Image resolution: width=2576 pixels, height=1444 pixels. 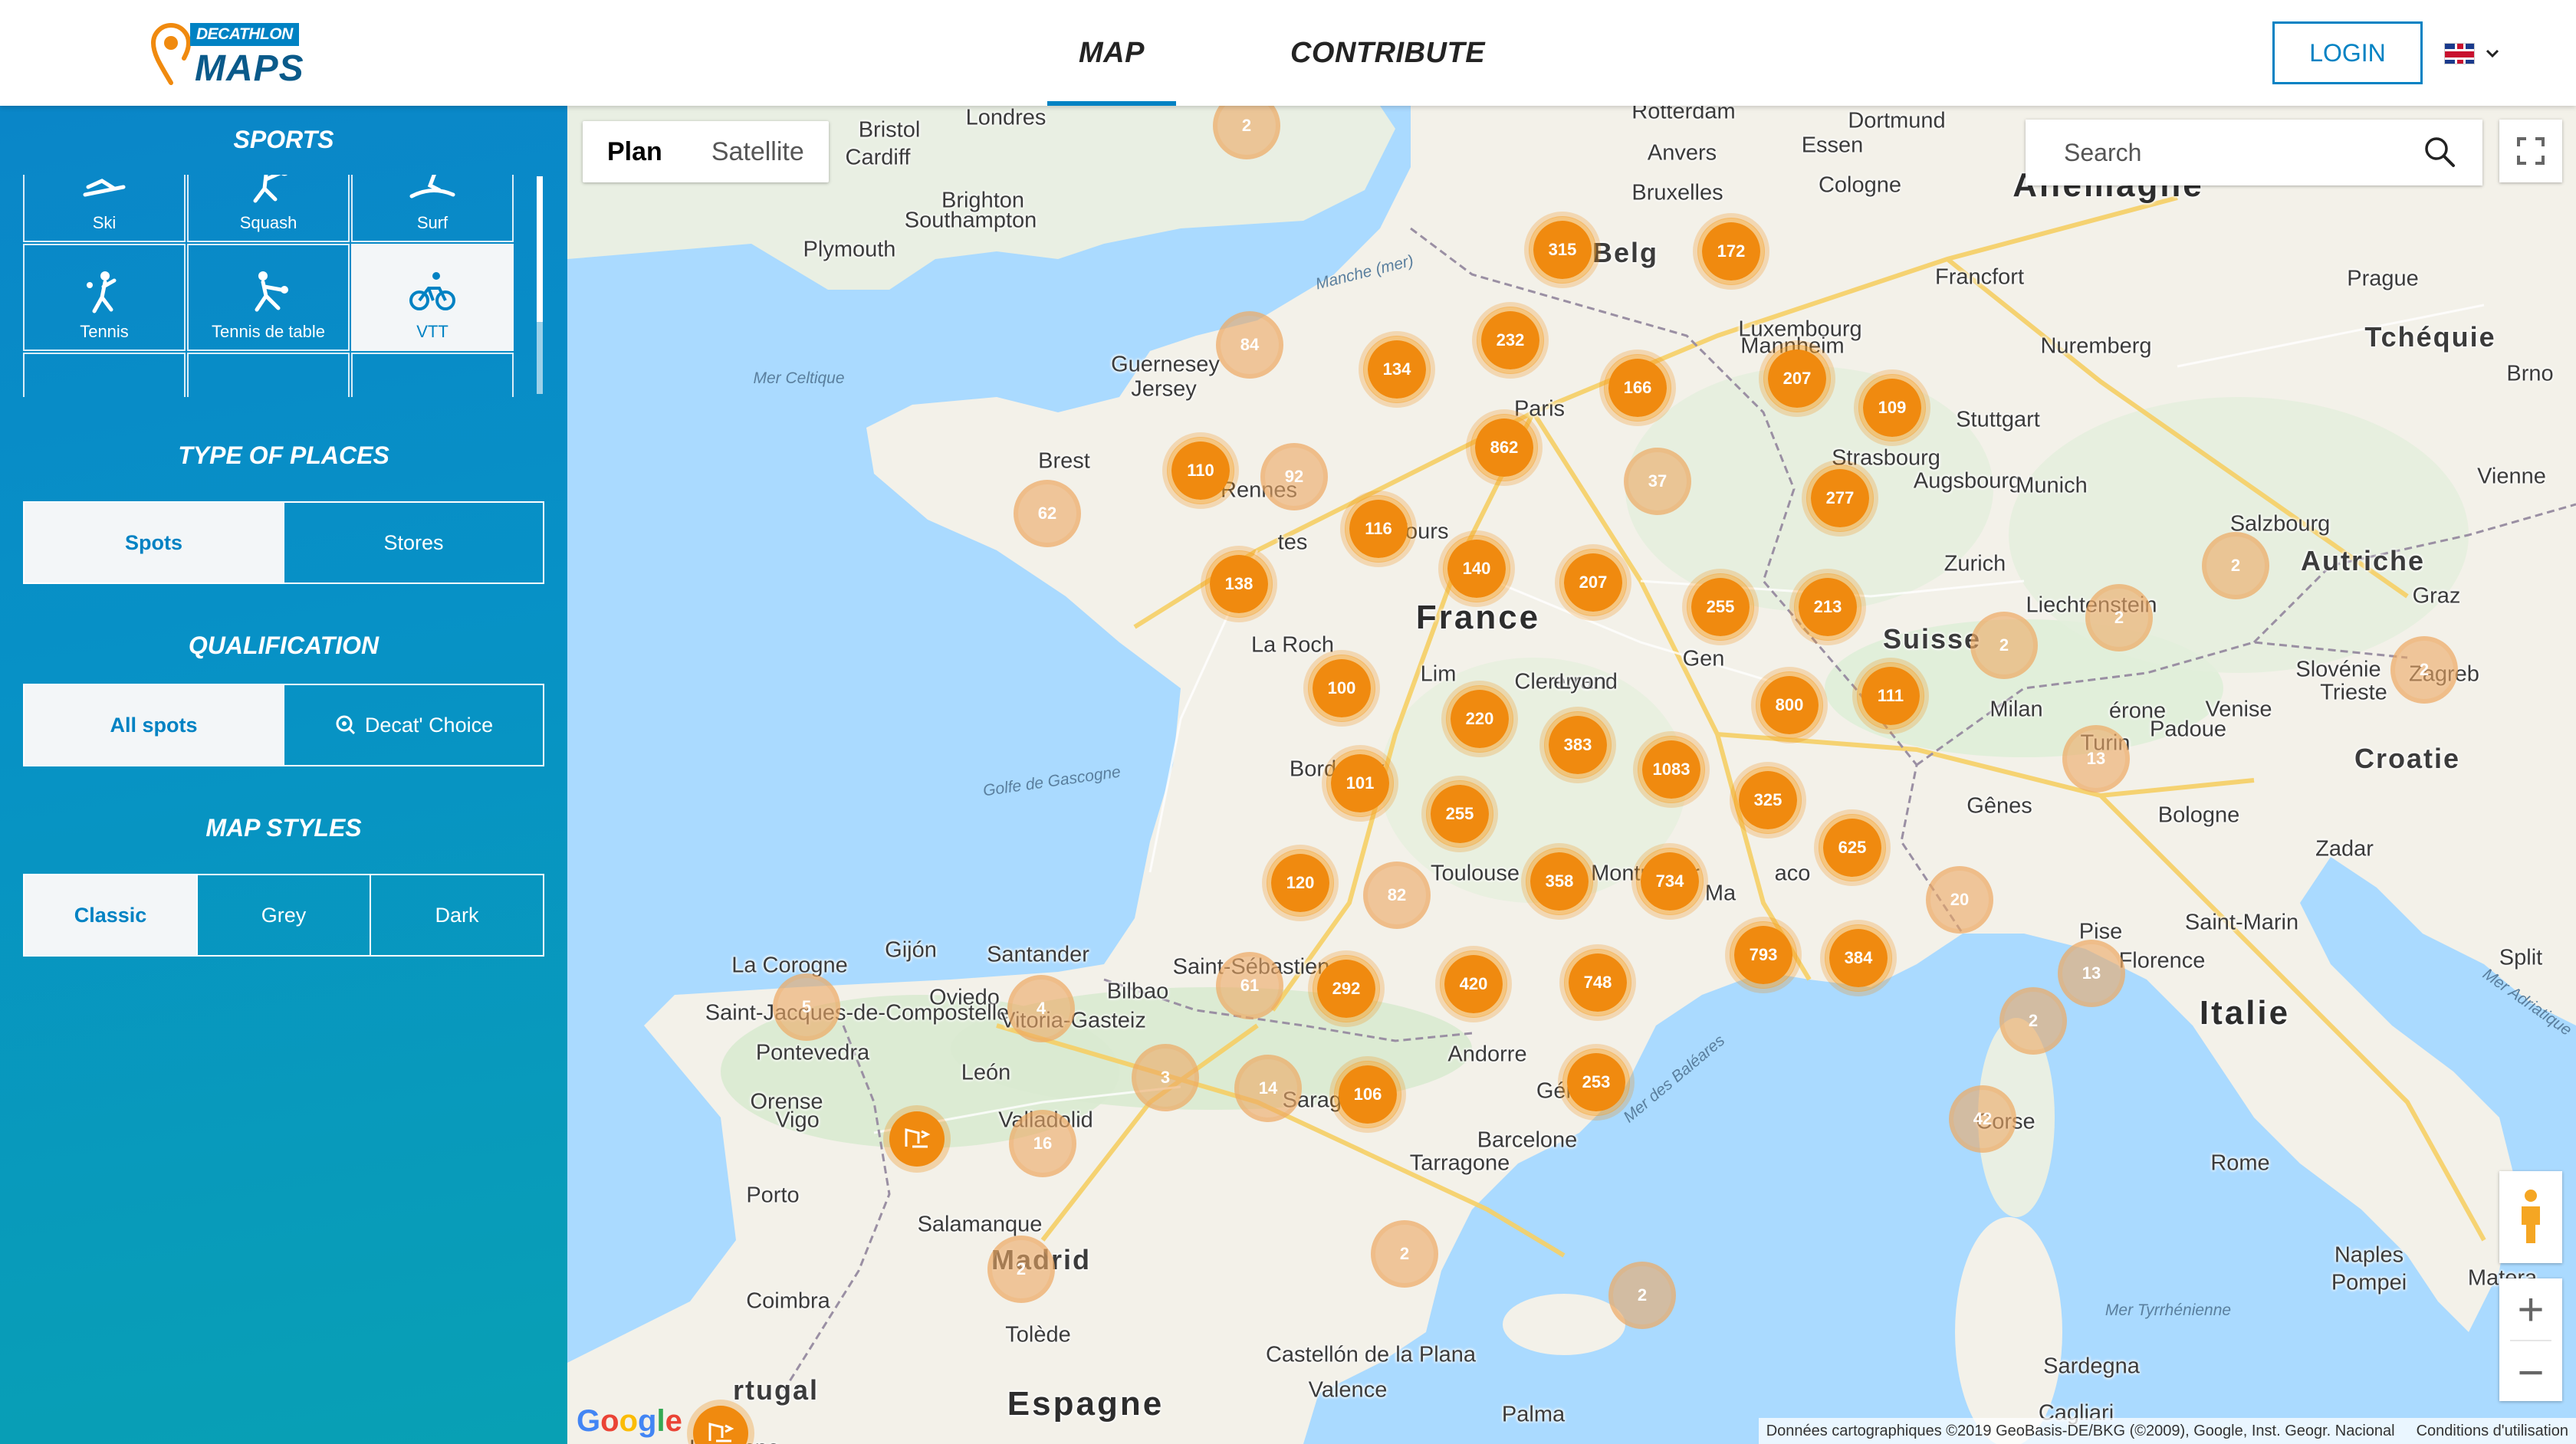 What do you see at coordinates (433, 375) in the screenshot?
I see `sport-tile-climbing` at bounding box center [433, 375].